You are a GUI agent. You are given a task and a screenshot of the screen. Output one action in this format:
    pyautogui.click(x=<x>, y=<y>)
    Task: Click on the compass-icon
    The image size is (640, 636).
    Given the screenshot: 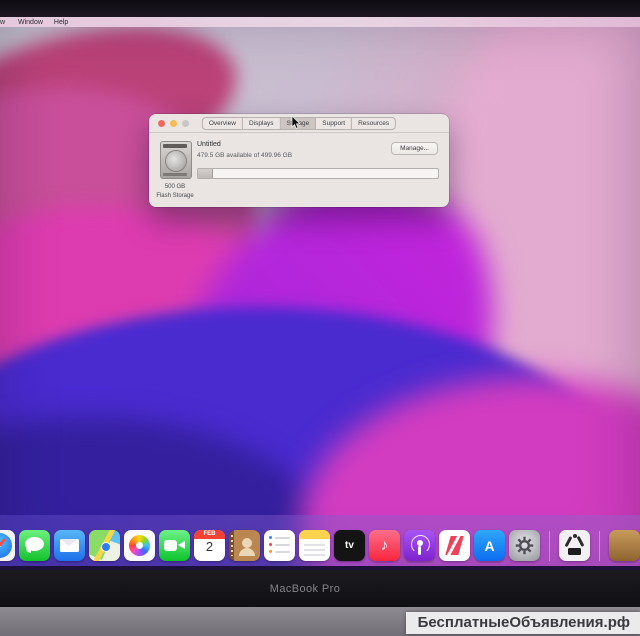 What is the action you would take?
    pyautogui.click(x=6, y=545)
    